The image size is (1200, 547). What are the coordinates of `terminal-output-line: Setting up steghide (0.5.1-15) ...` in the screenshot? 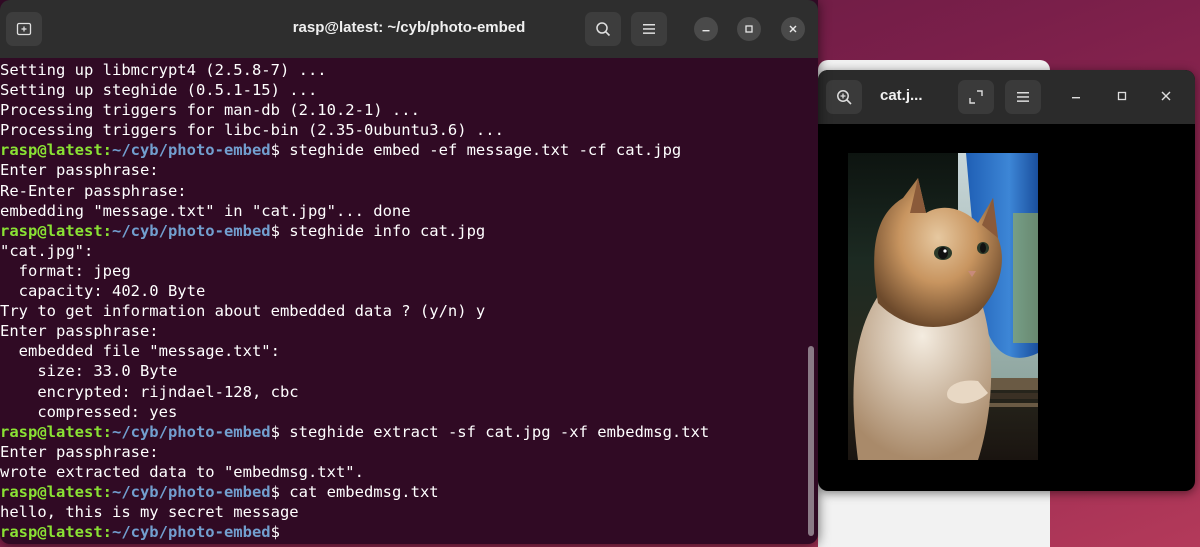 It's located at (403, 90).